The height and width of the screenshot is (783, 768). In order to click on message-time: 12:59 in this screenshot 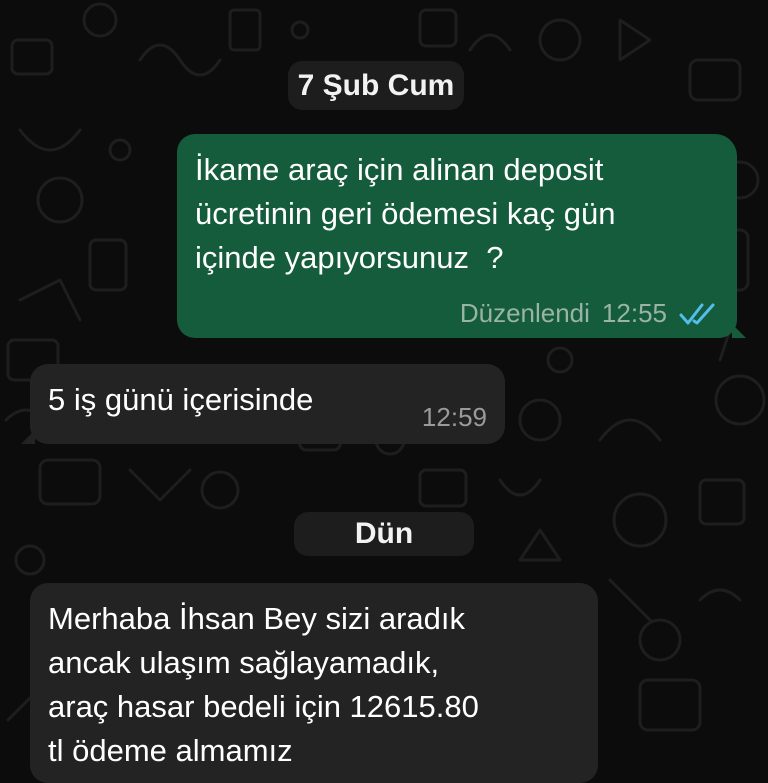, I will do `click(454, 417)`.